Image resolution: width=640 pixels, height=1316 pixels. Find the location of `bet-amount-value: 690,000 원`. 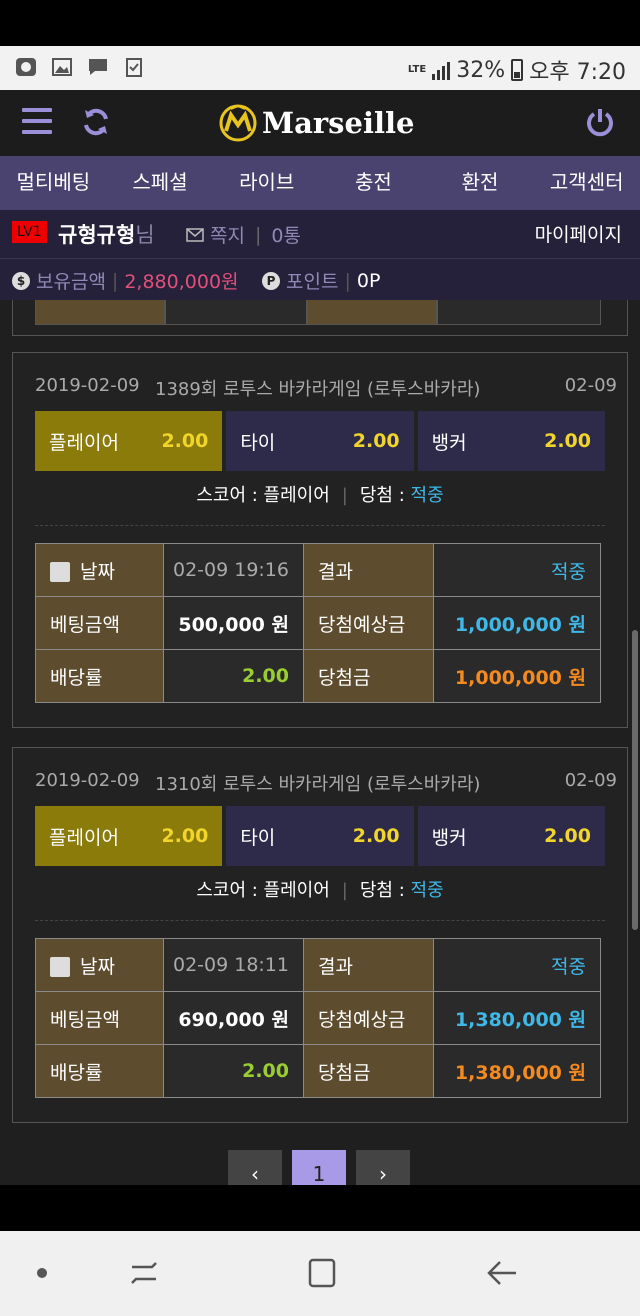

bet-amount-value: 690,000 원 is located at coordinates (233, 1018).